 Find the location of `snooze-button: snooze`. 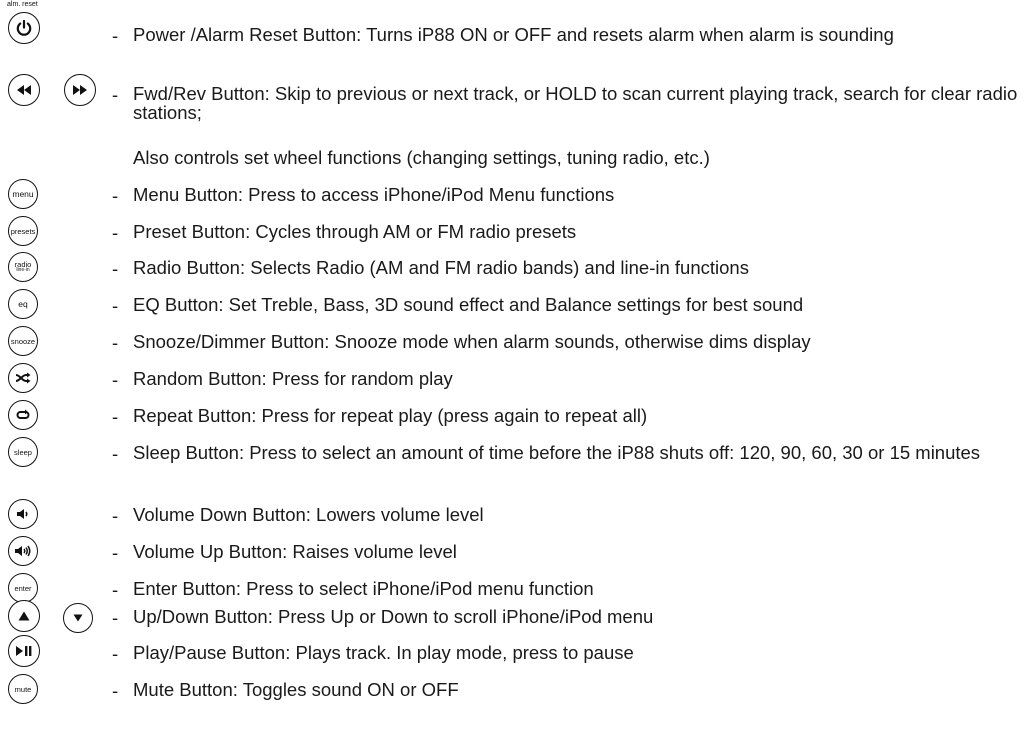

snooze-button: snooze is located at coordinates (23, 341).